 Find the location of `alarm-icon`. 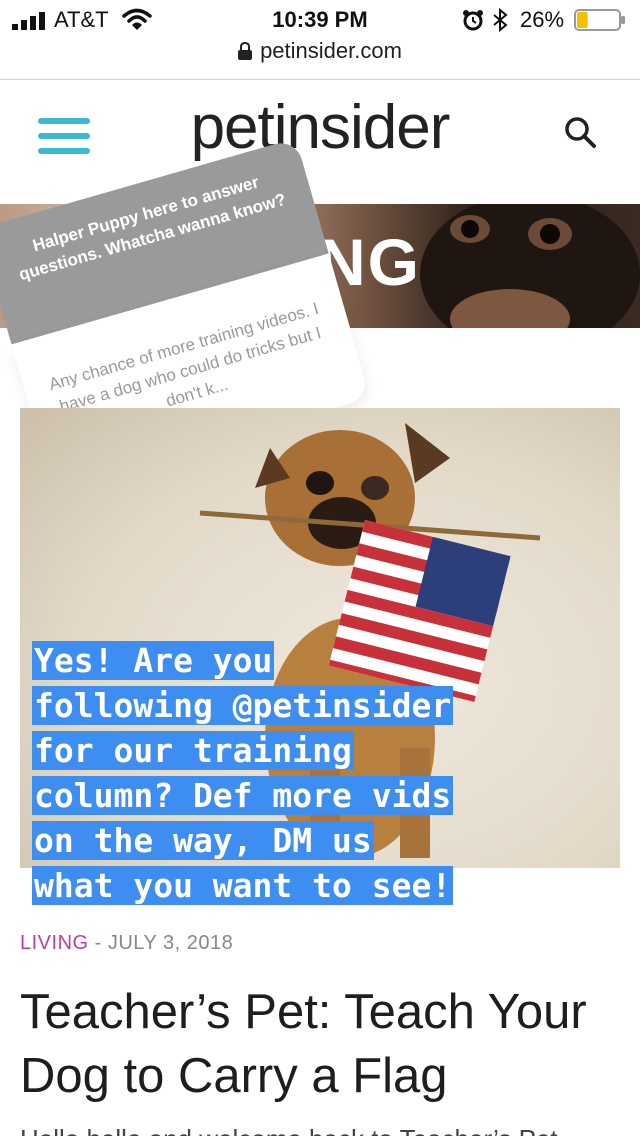

alarm-icon is located at coordinates (473, 20).